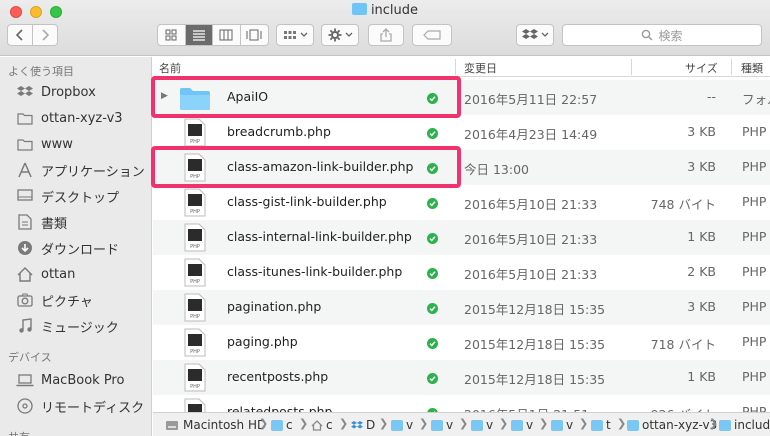  I want to click on sidebar-item-remote-disc: リモートディスク, so click(80, 406).